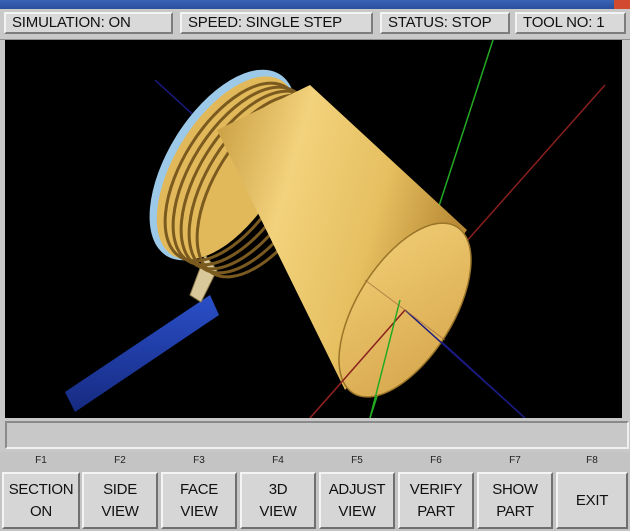  What do you see at coordinates (199, 500) in the screenshot?
I see `face-view-button: FACE VIEW` at bounding box center [199, 500].